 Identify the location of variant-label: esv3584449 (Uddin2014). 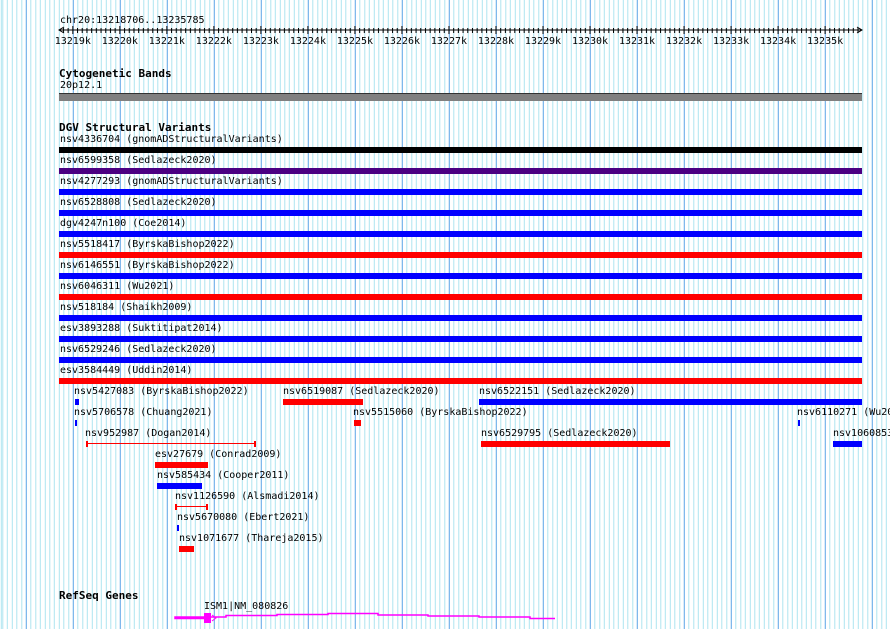
(126, 370).